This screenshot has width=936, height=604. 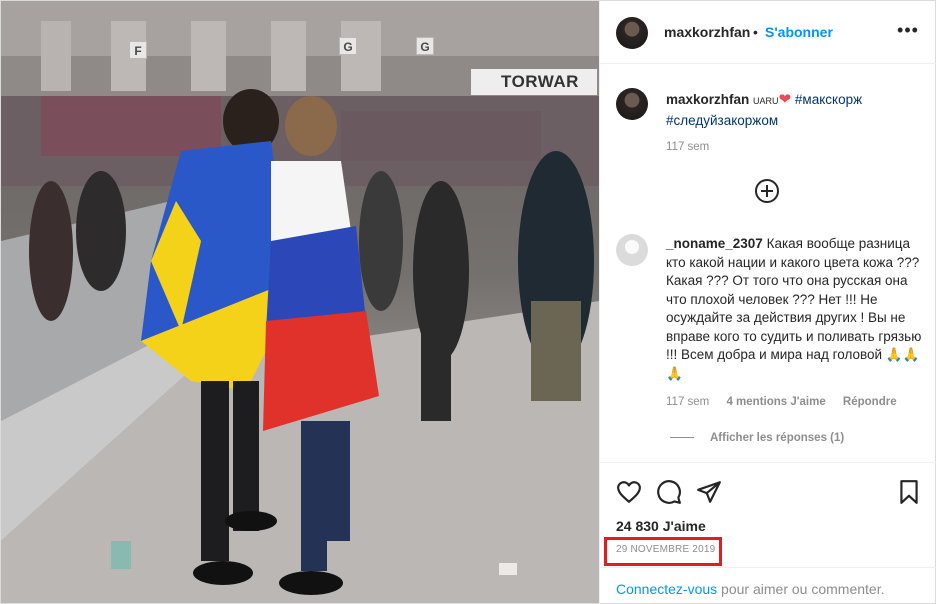 I want to click on login-prompt: Connectez-vous pour aimer ou commenter., so click(x=768, y=585).